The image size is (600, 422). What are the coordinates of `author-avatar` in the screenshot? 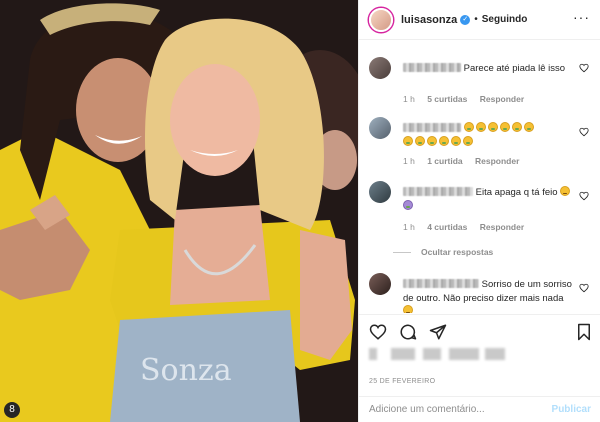 It's located at (381, 19).